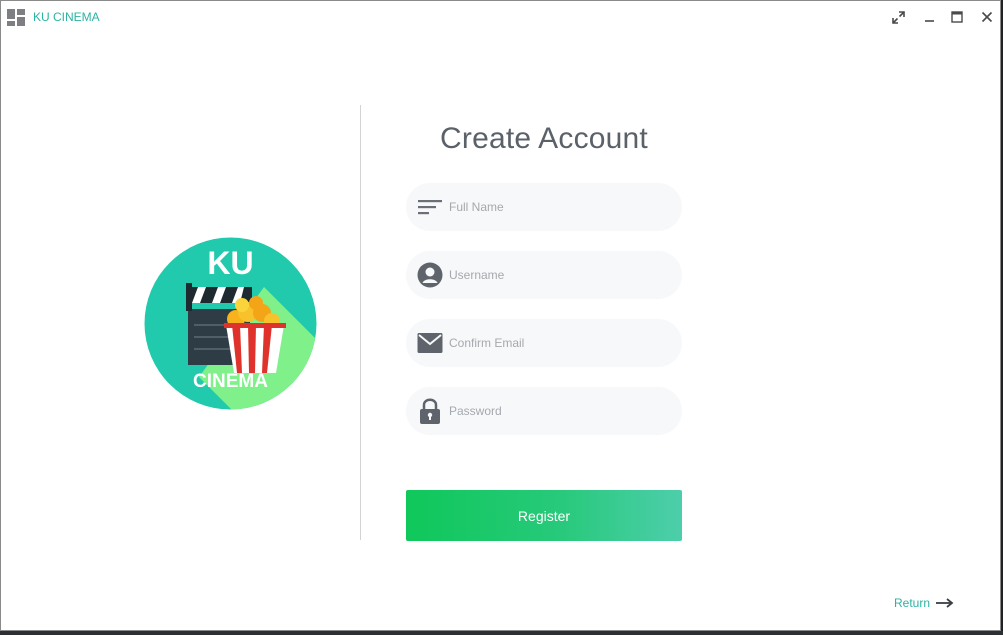 The image size is (1003, 635). I want to click on title-bar: KU CINEMA, so click(500, 17).